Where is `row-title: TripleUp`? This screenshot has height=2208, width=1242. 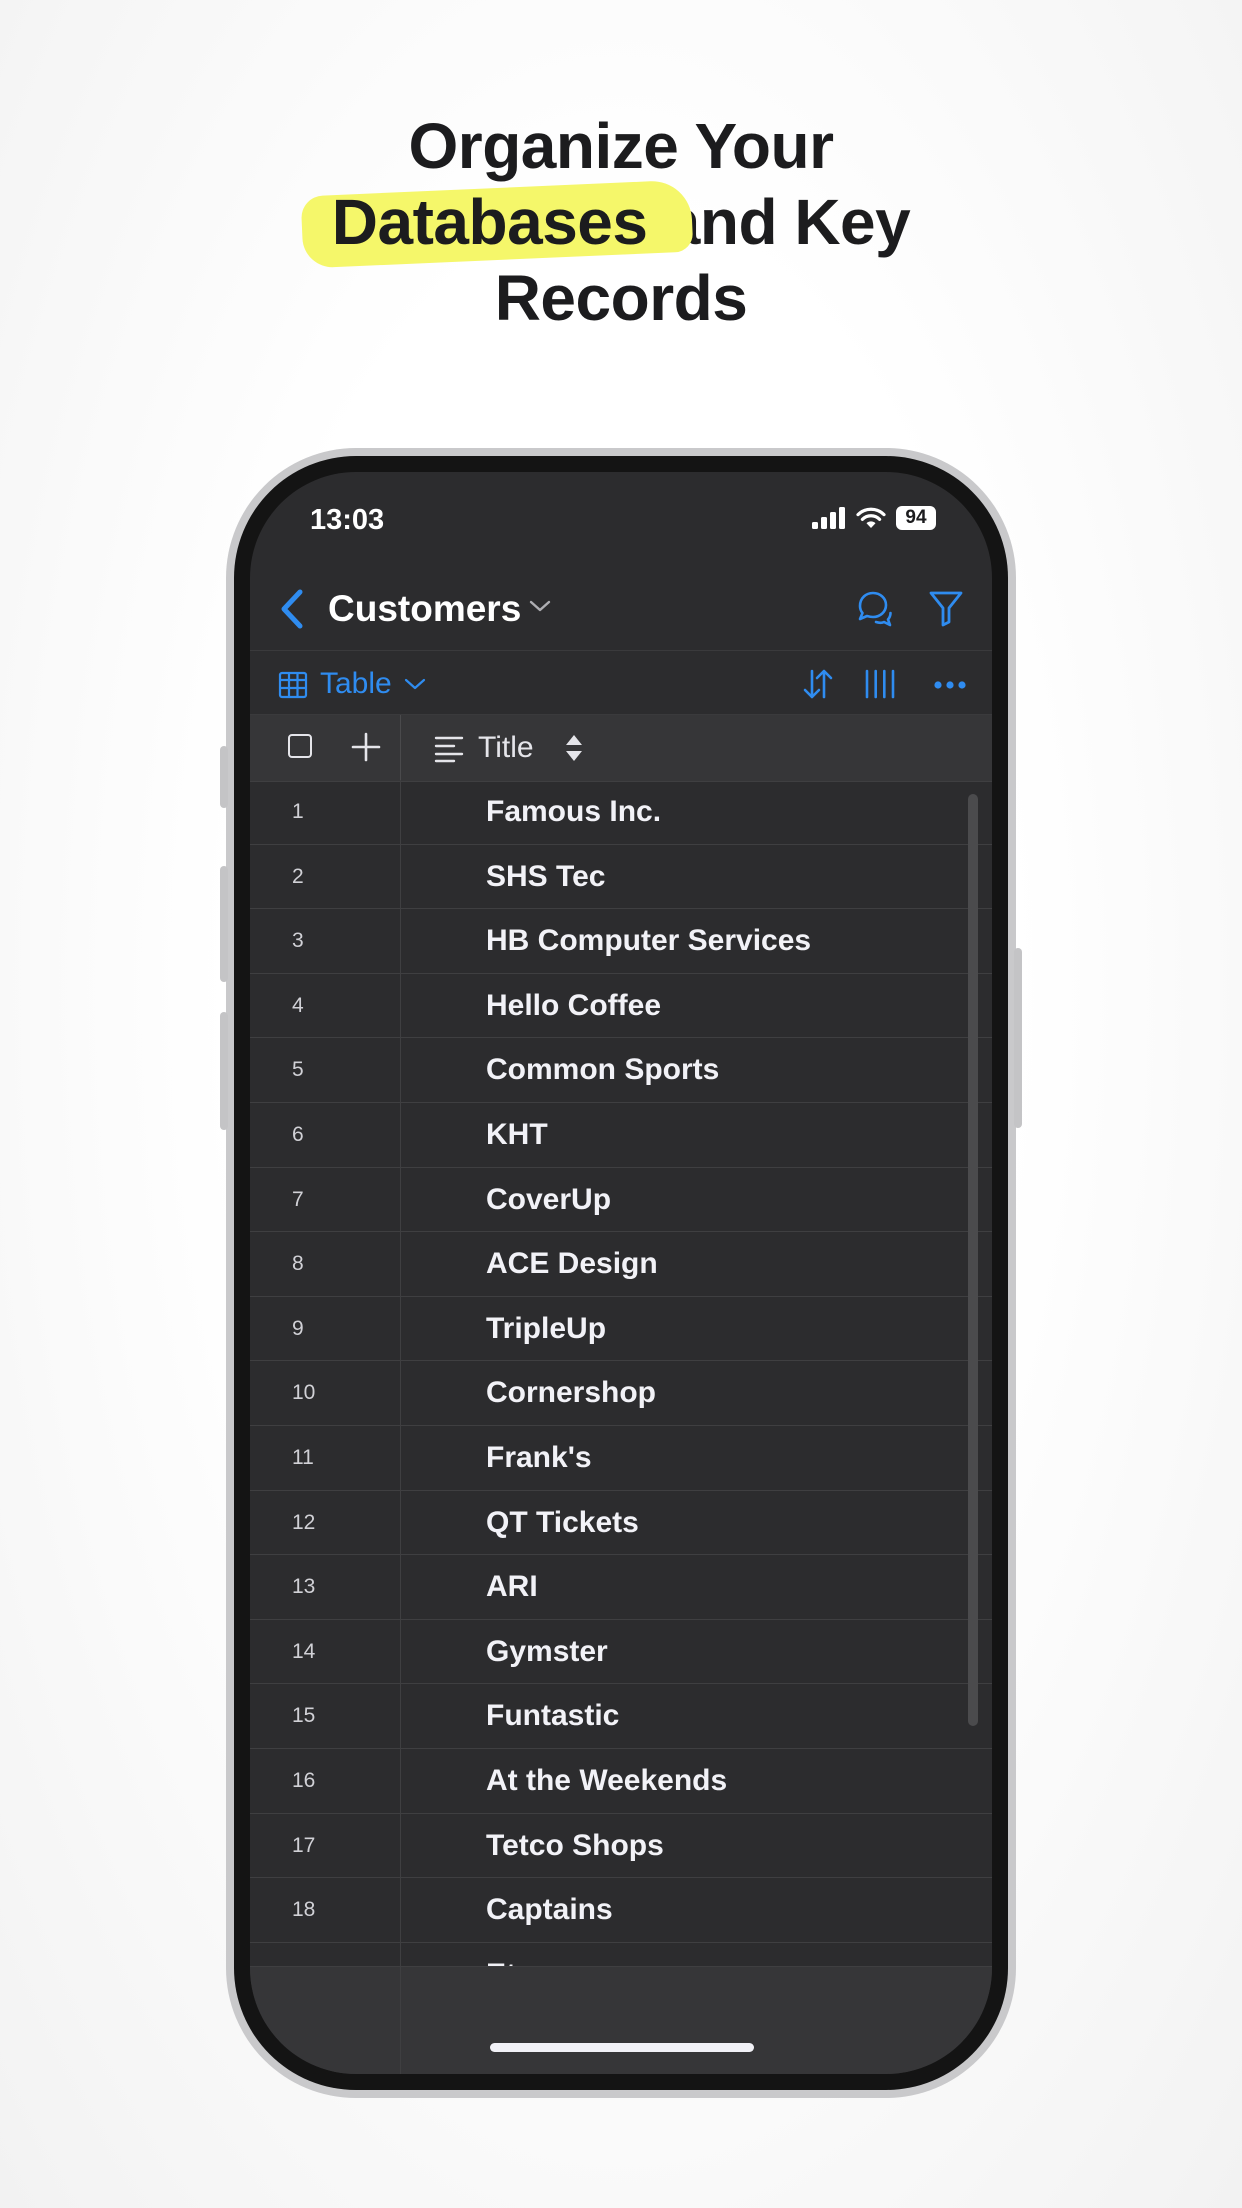 row-title: TripleUp is located at coordinates (546, 1329).